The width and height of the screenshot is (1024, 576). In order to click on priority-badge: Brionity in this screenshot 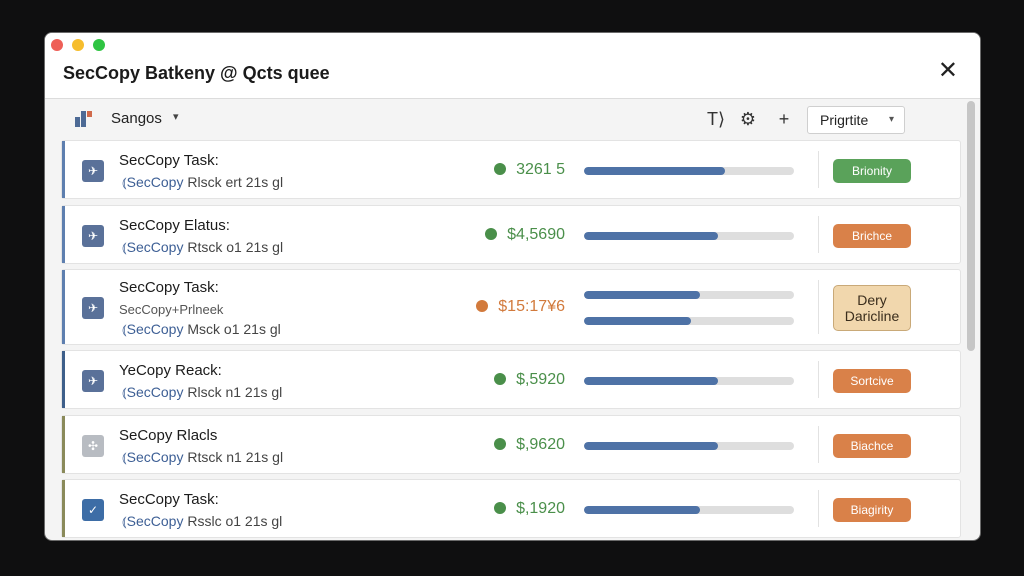, I will do `click(872, 170)`.